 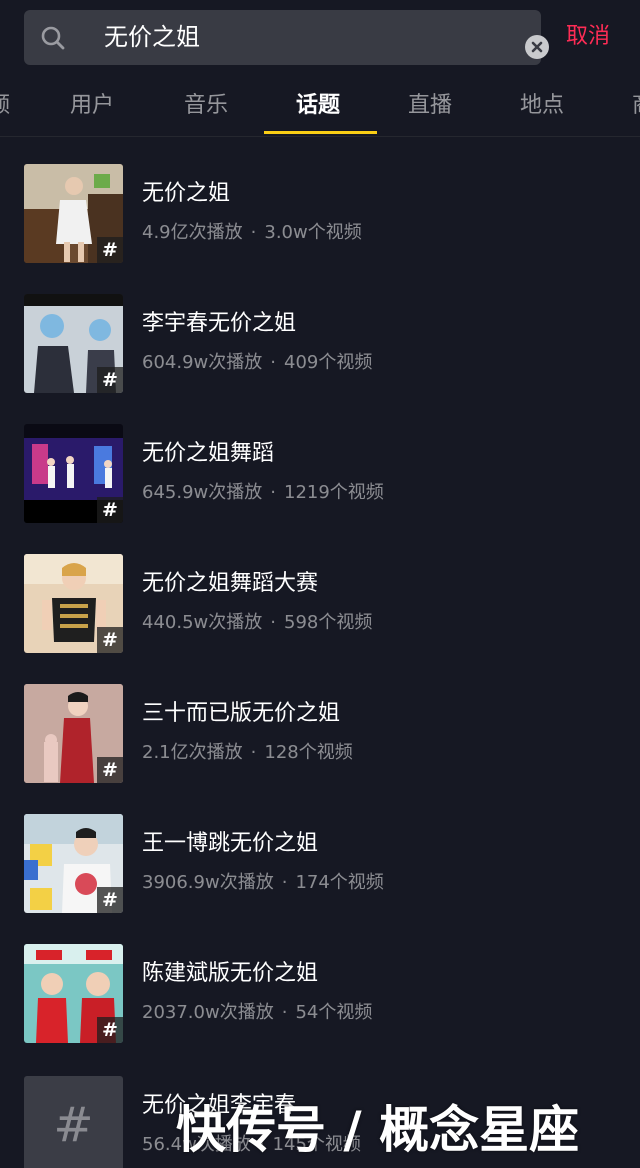 I want to click on topic-title: 陈建斌版无价之姐, so click(x=230, y=973).